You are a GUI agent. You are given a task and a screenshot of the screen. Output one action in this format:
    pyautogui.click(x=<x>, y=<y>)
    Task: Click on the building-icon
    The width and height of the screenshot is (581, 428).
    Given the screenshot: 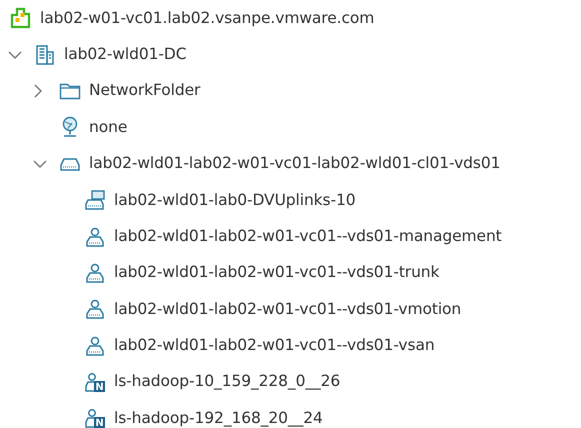 What is the action you would take?
    pyautogui.click(x=45, y=55)
    